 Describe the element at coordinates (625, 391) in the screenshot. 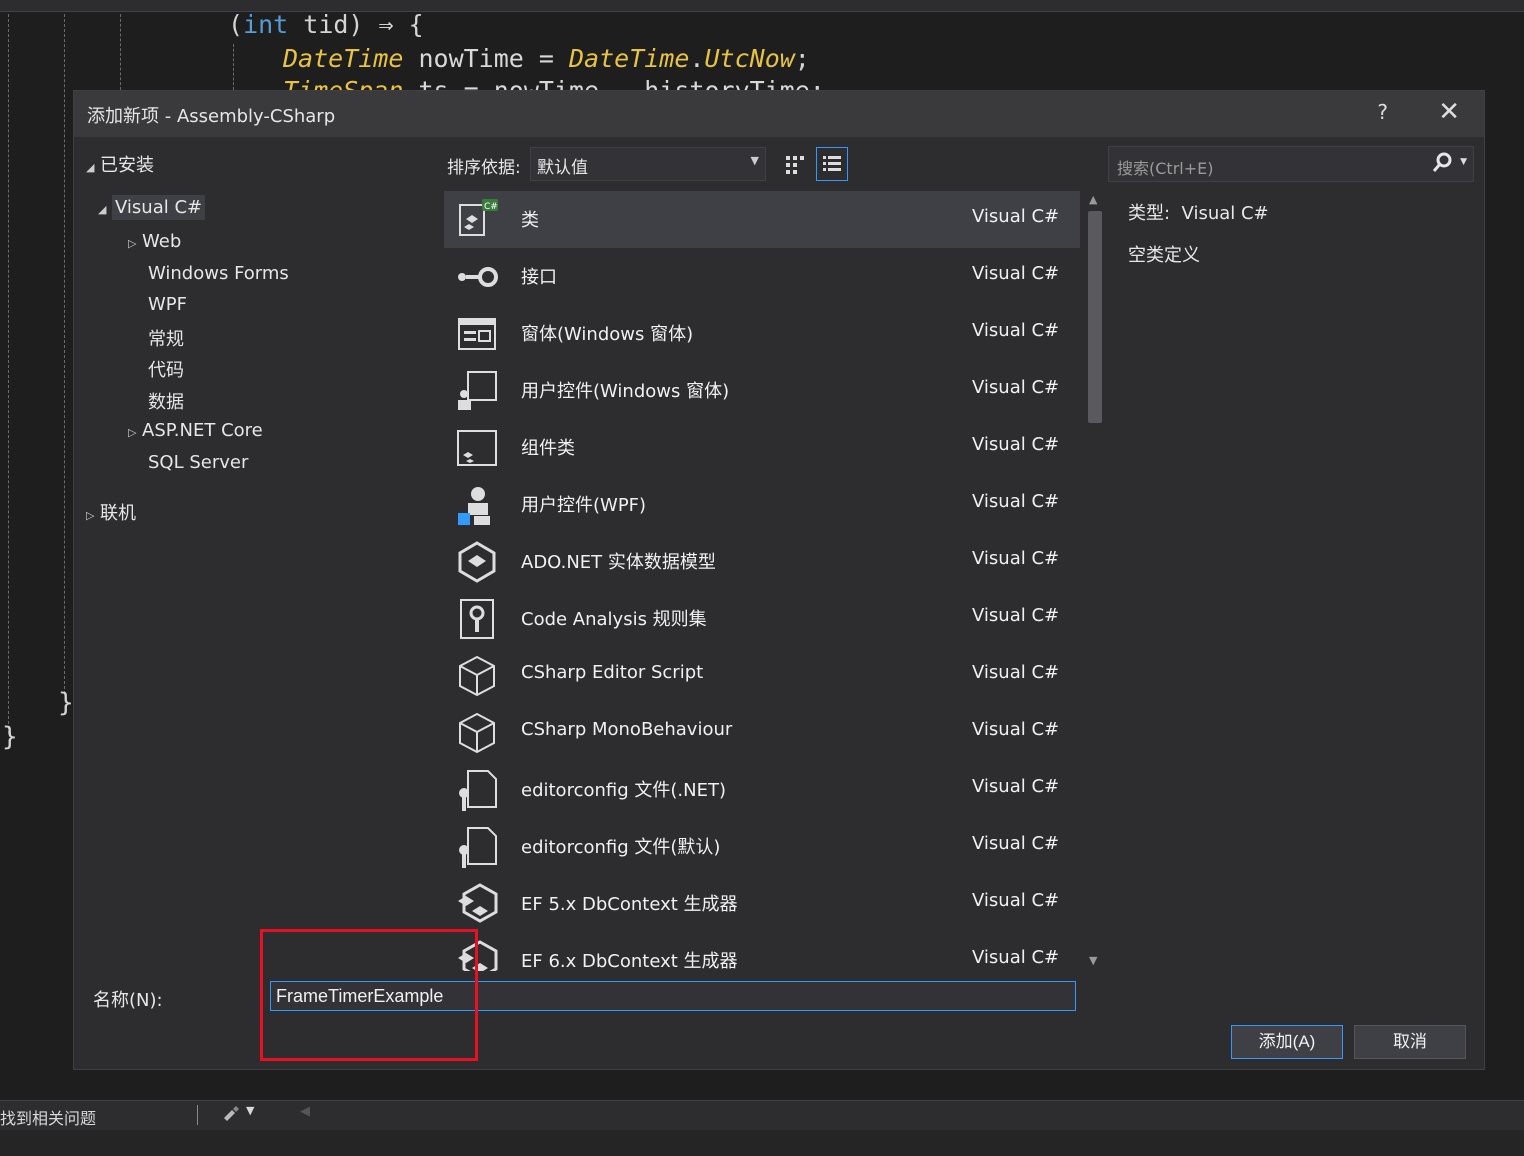

I see `template-name: 用户控件(Windows 窗体)` at that location.